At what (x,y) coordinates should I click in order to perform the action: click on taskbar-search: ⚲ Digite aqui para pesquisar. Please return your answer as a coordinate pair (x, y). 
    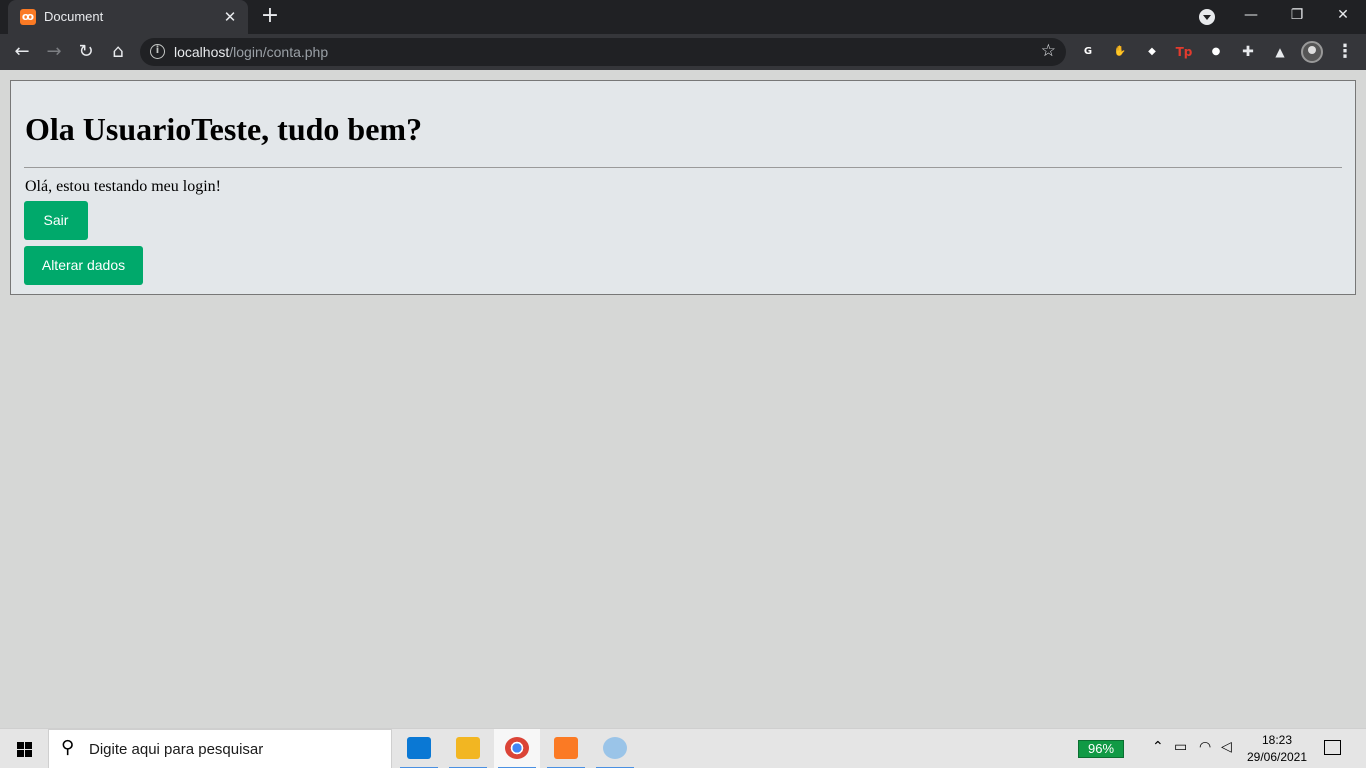
    Looking at the image, I should click on (220, 748).